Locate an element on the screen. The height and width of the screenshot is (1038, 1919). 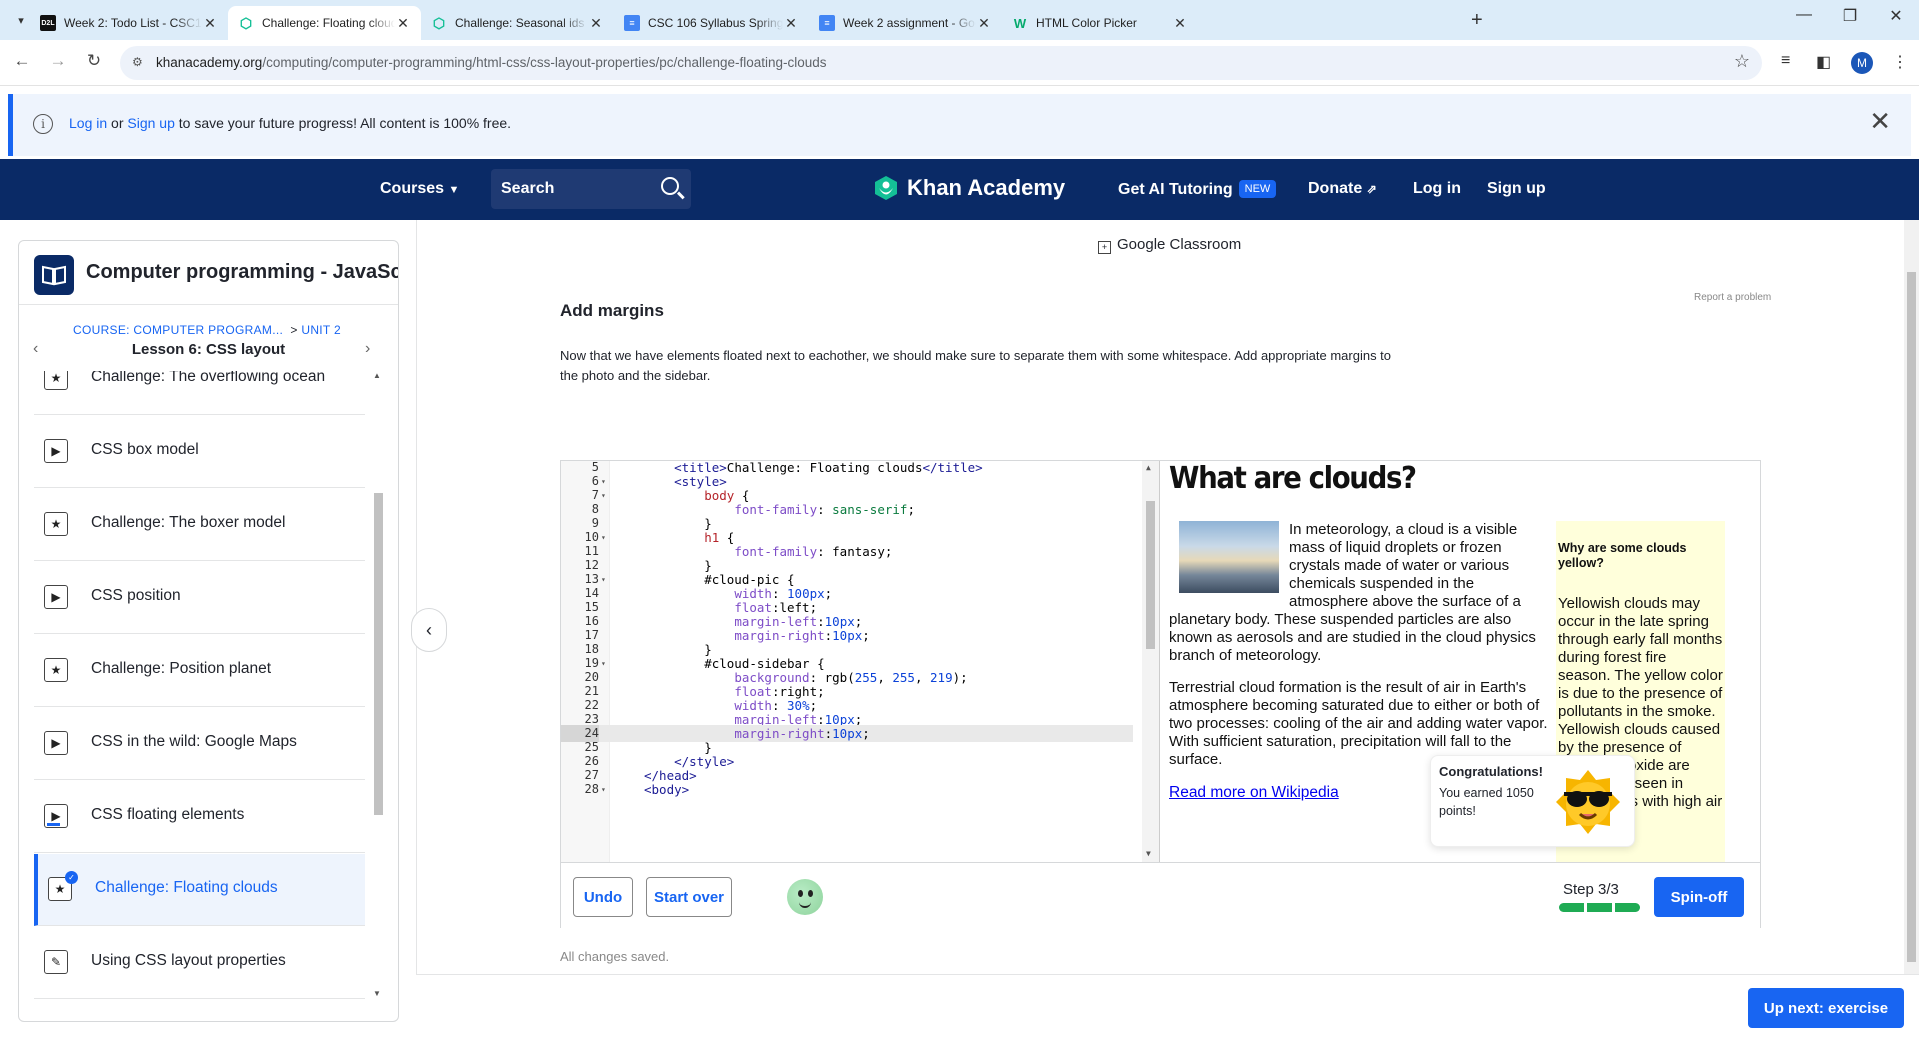
ai-tutoring-link: Get AI Tutoring NEW is located at coordinates (1197, 189).